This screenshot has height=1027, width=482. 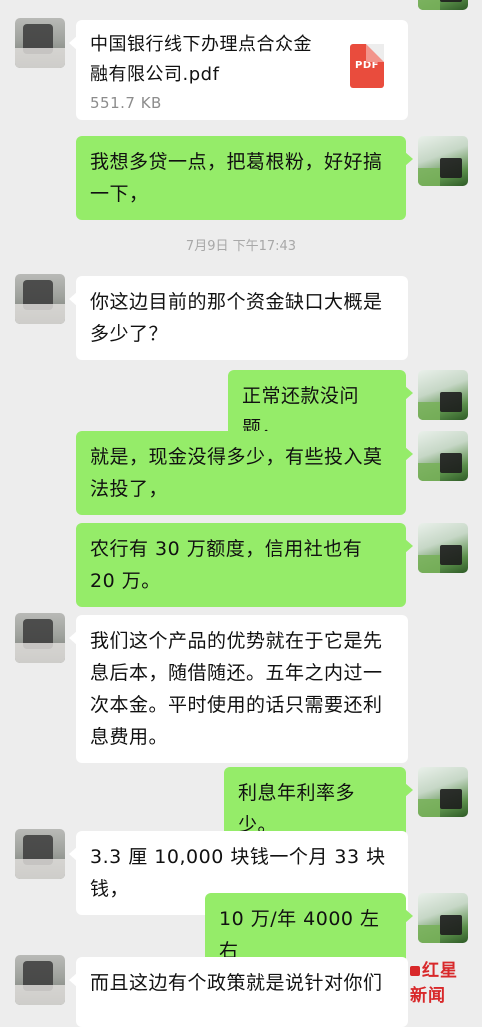 I want to click on file-message: 中国银行线下办理点合众金融有限公司.pdf 551.7 KB PDF, so click(x=238, y=70).